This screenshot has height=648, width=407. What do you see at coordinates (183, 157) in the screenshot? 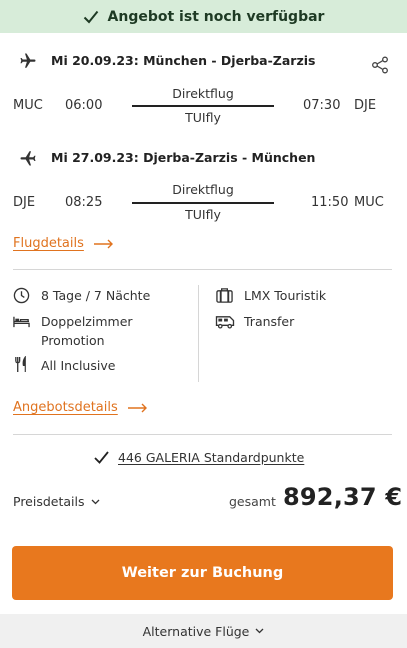
I see `inbound-flight-title: Mi 27.09.23: Djerba-Zarzis - München` at bounding box center [183, 157].